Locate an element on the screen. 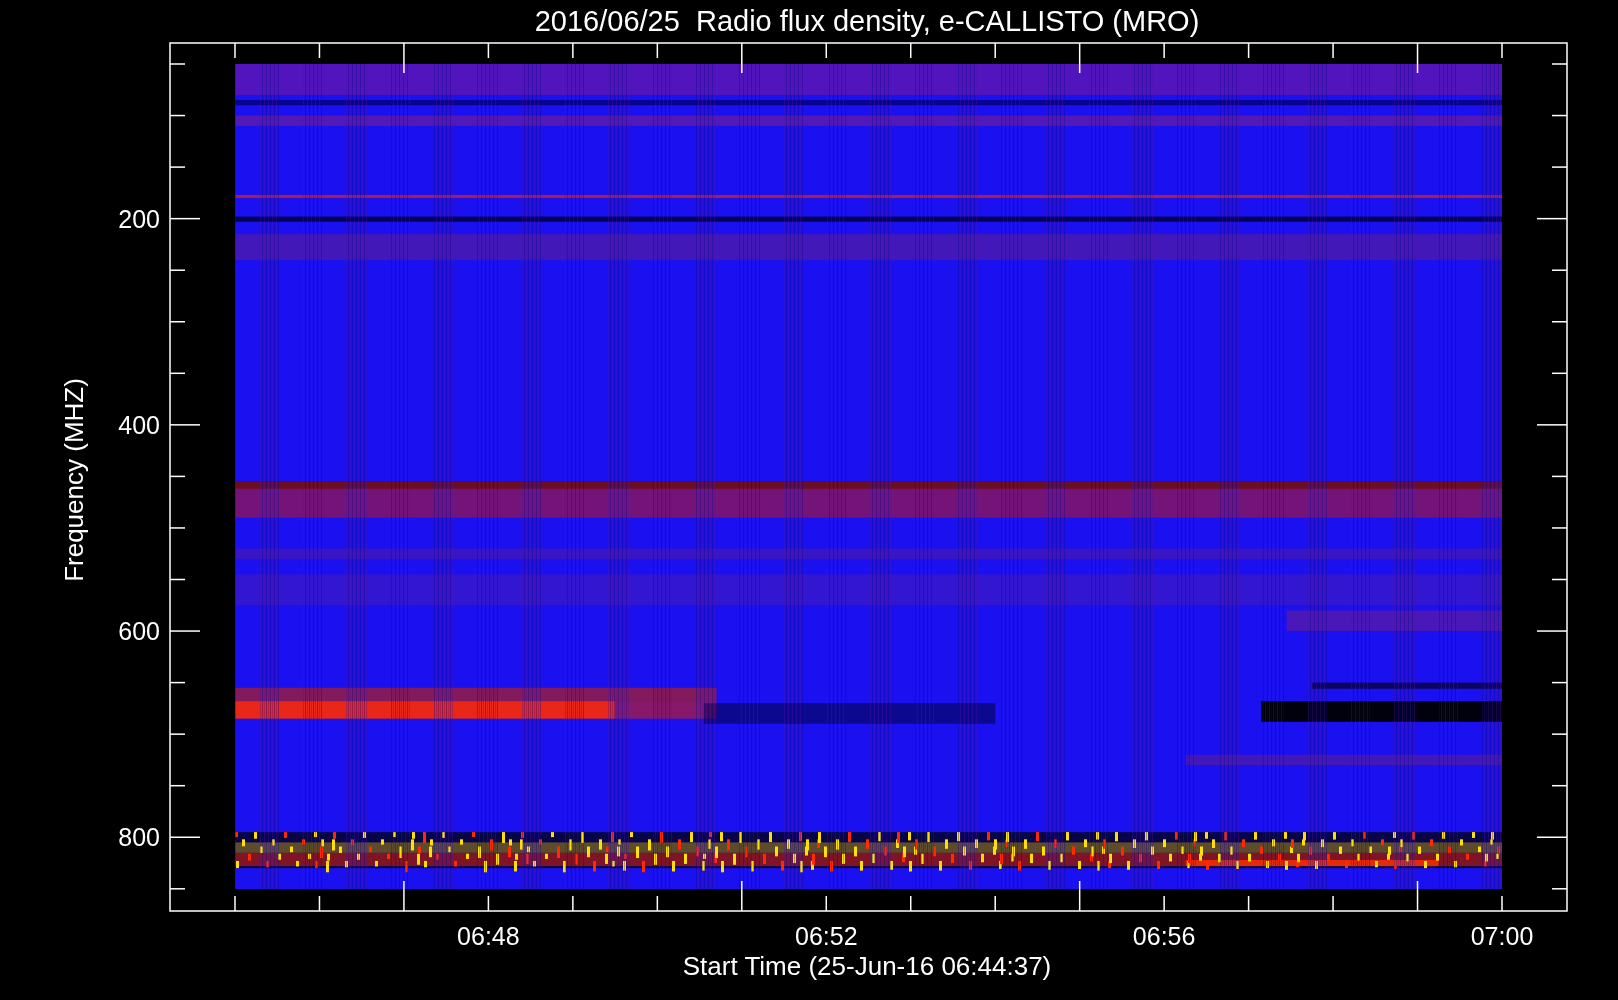 Image resolution: width=1618 pixels, height=1000 pixels. chart-title: 2016/06/25 Radio flux density, e-CALLISTO (MRO) is located at coordinates (867, 21).